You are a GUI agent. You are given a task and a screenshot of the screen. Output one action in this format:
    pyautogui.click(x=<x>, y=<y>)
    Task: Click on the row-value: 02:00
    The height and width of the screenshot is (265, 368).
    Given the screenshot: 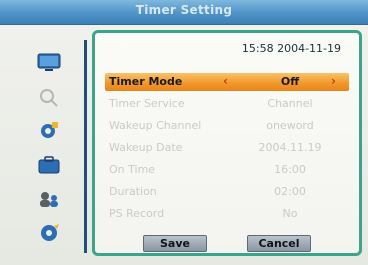 What is the action you would take?
    pyautogui.click(x=290, y=191)
    